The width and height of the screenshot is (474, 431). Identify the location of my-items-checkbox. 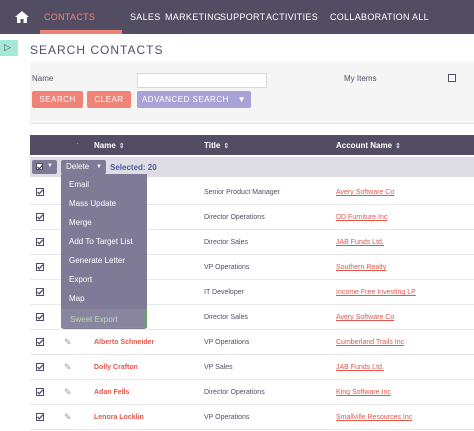
(452, 78).